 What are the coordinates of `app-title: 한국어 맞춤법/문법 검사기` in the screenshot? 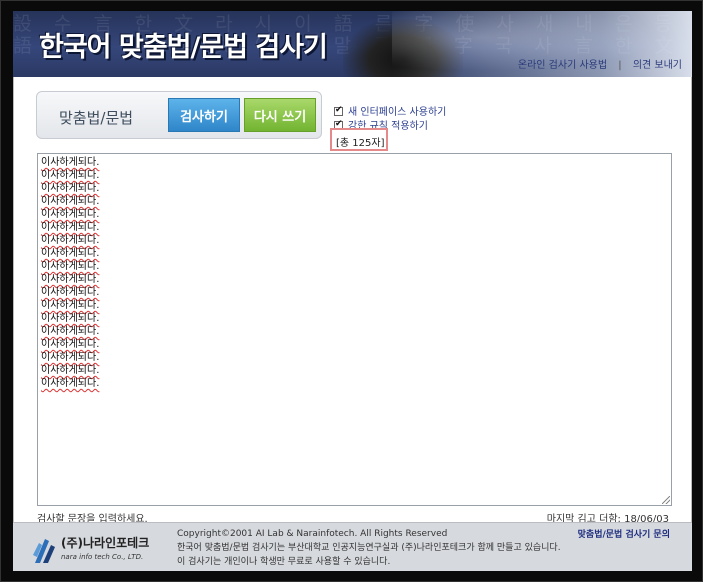 It's located at (183, 47).